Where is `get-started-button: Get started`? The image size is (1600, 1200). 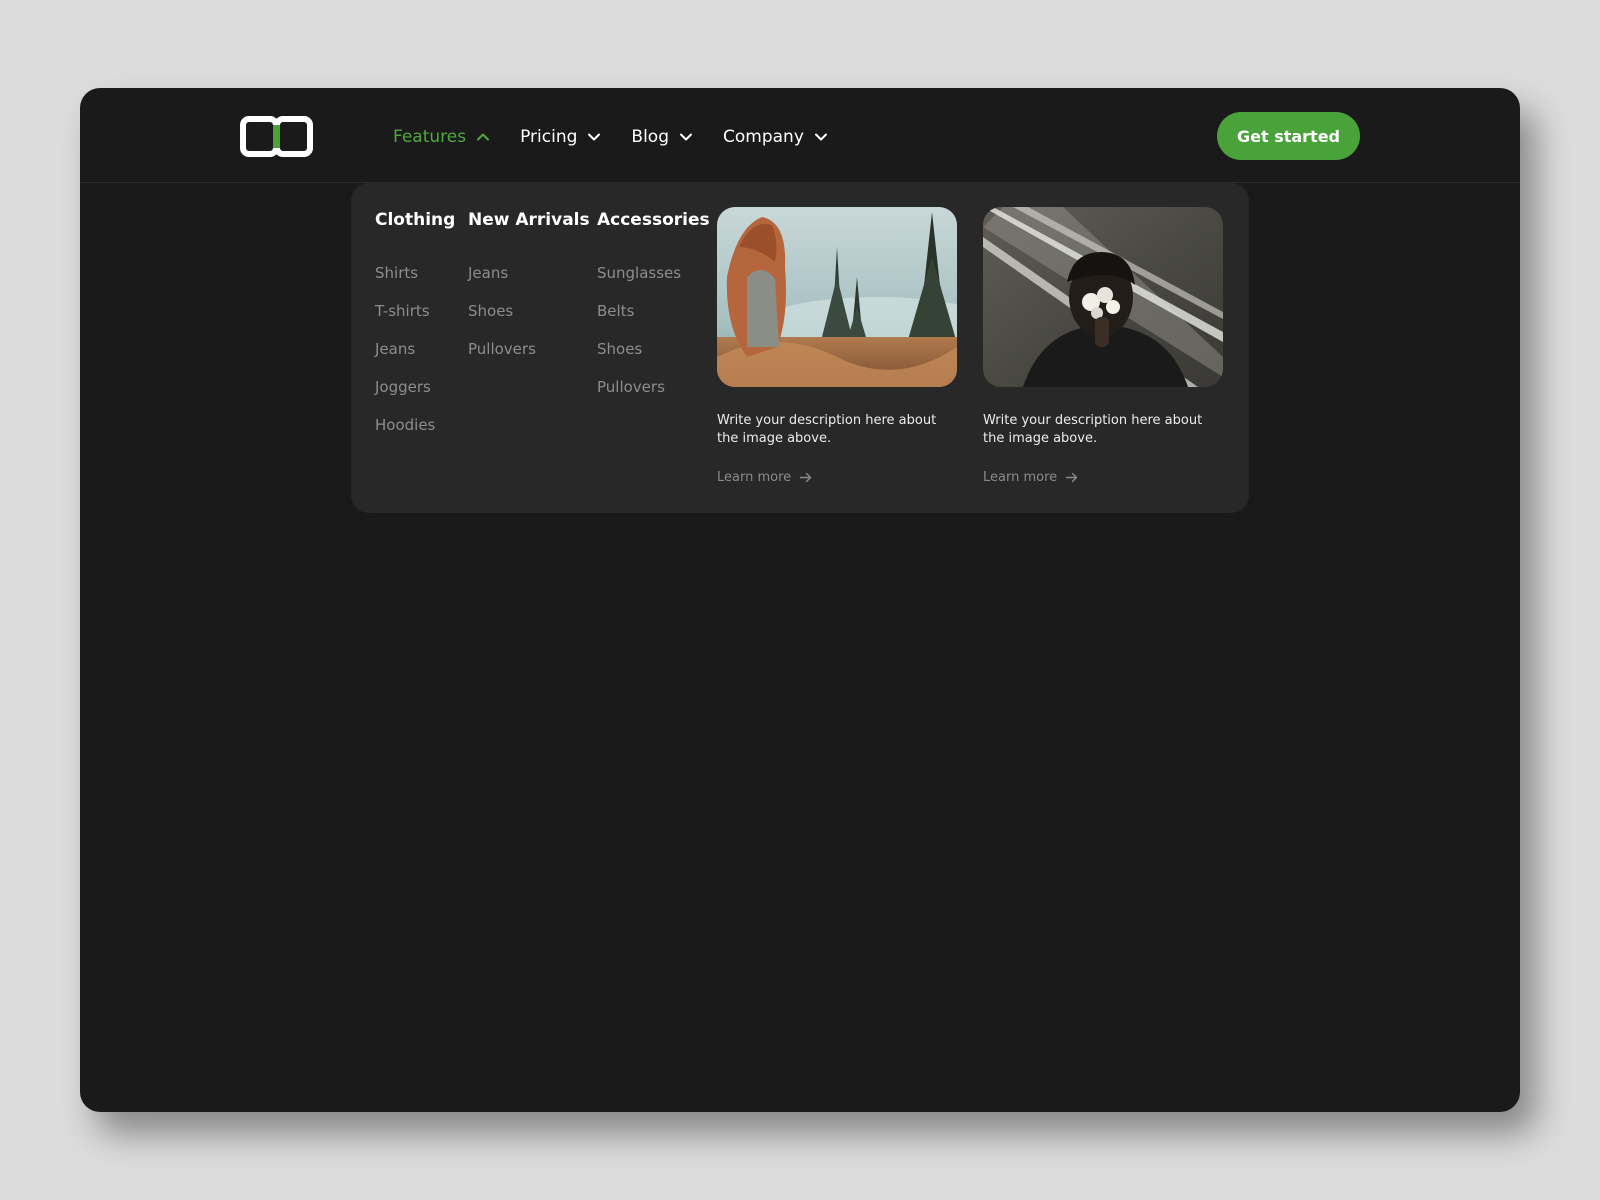
get-started-button: Get started is located at coordinates (1288, 136).